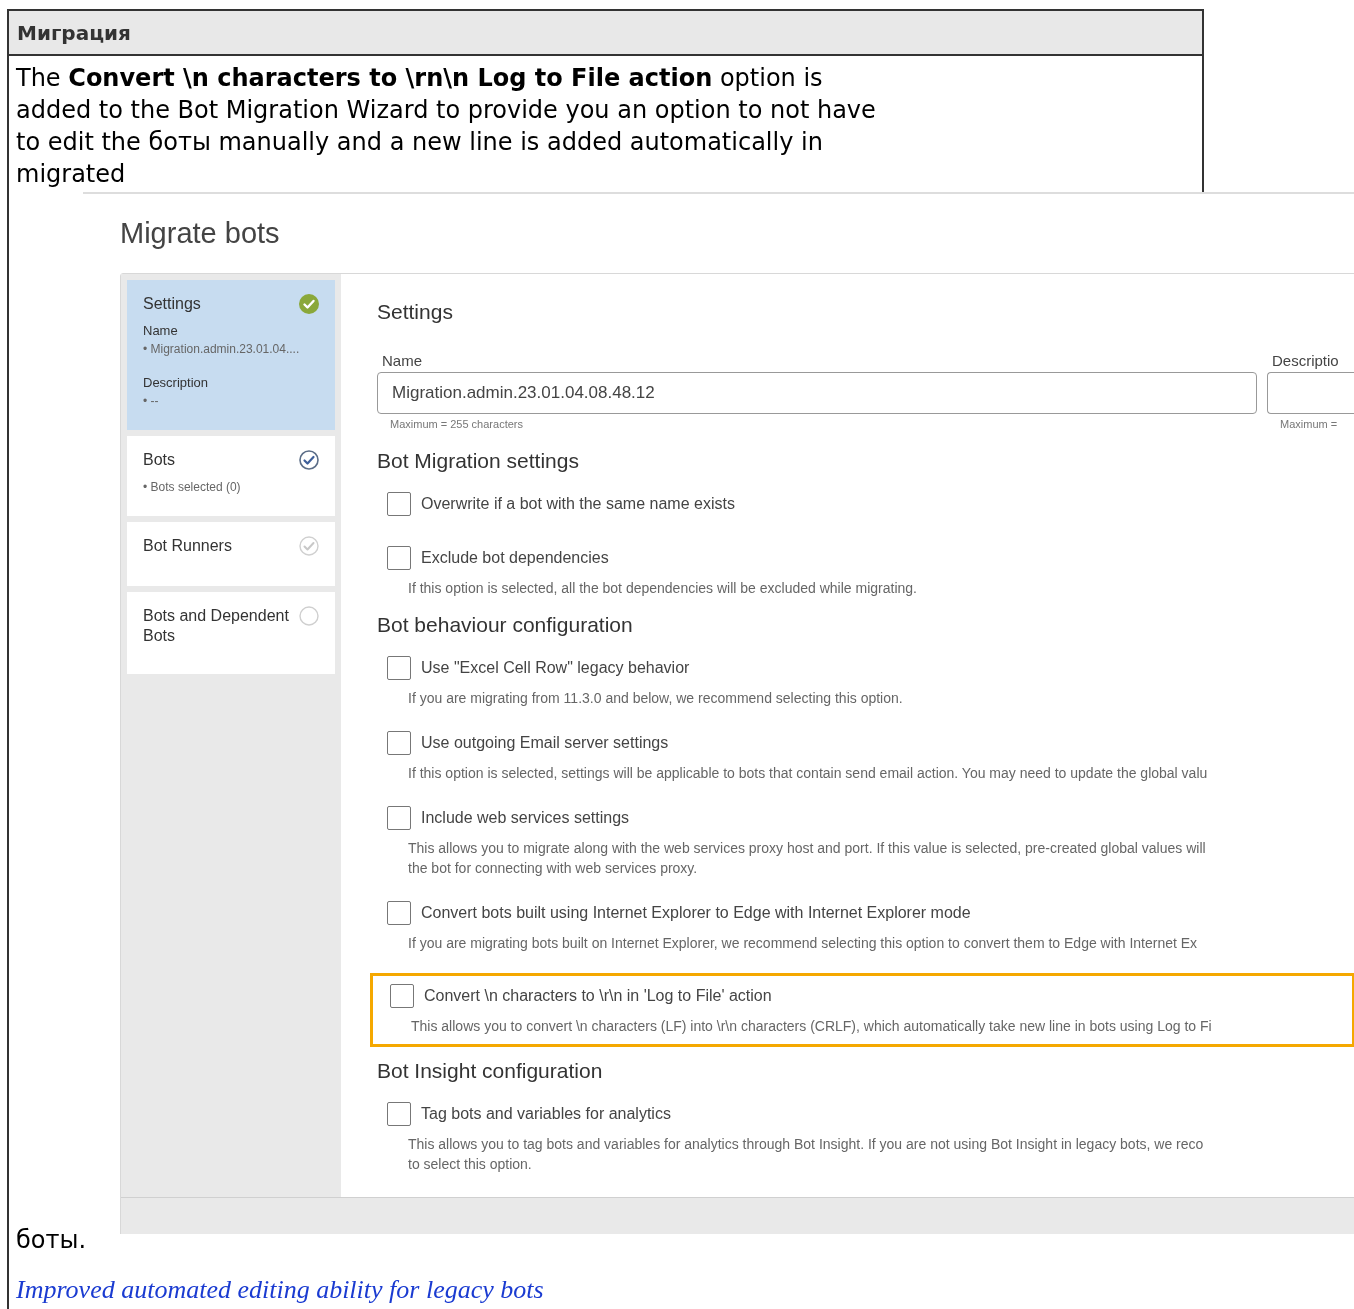  What do you see at coordinates (808, 774) in the screenshot?
I see `option-help-text: If this option is selected, settings will be applicable to bots that contain send email action. You may need to update the global valu` at bounding box center [808, 774].